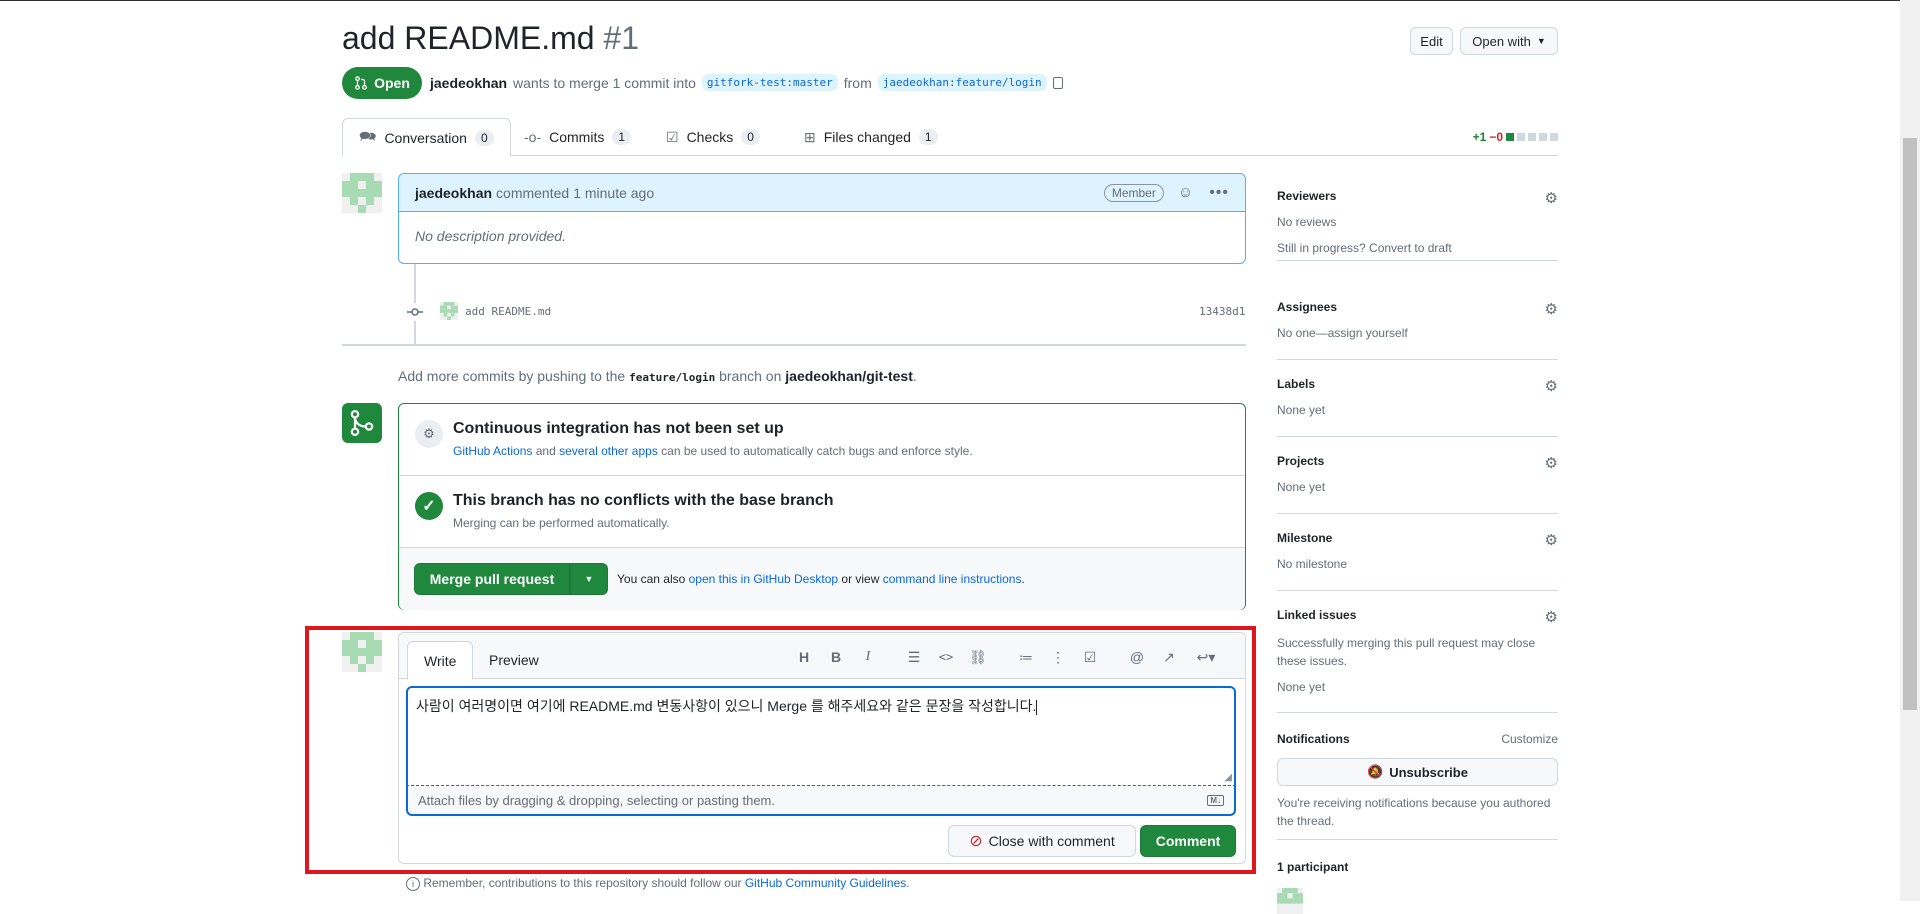 Image resolution: width=1920 pixels, height=914 pixels. Describe the element at coordinates (1057, 82) in the screenshot. I see `copy-icon` at that location.